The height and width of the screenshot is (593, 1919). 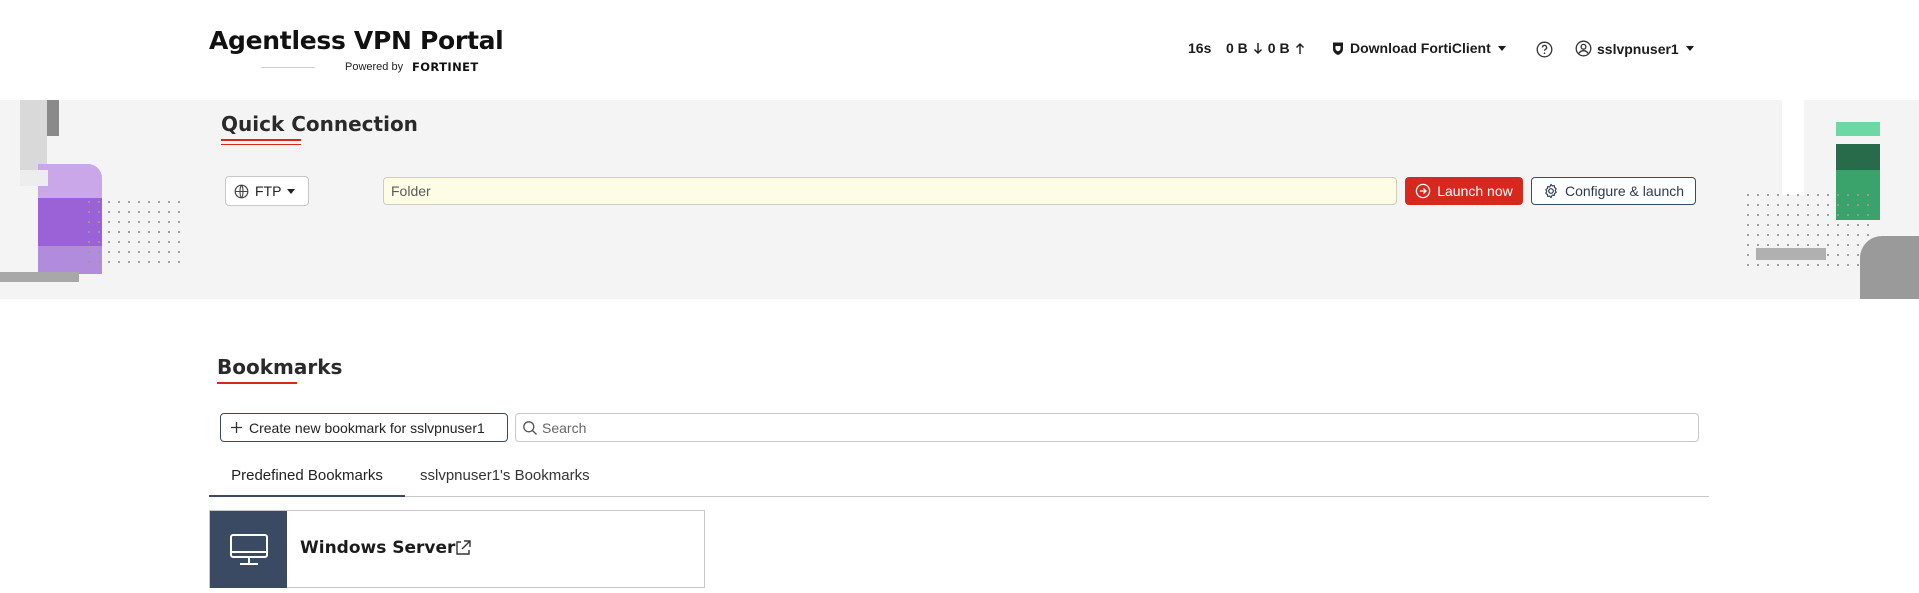 I want to click on help-button, so click(x=1544, y=49).